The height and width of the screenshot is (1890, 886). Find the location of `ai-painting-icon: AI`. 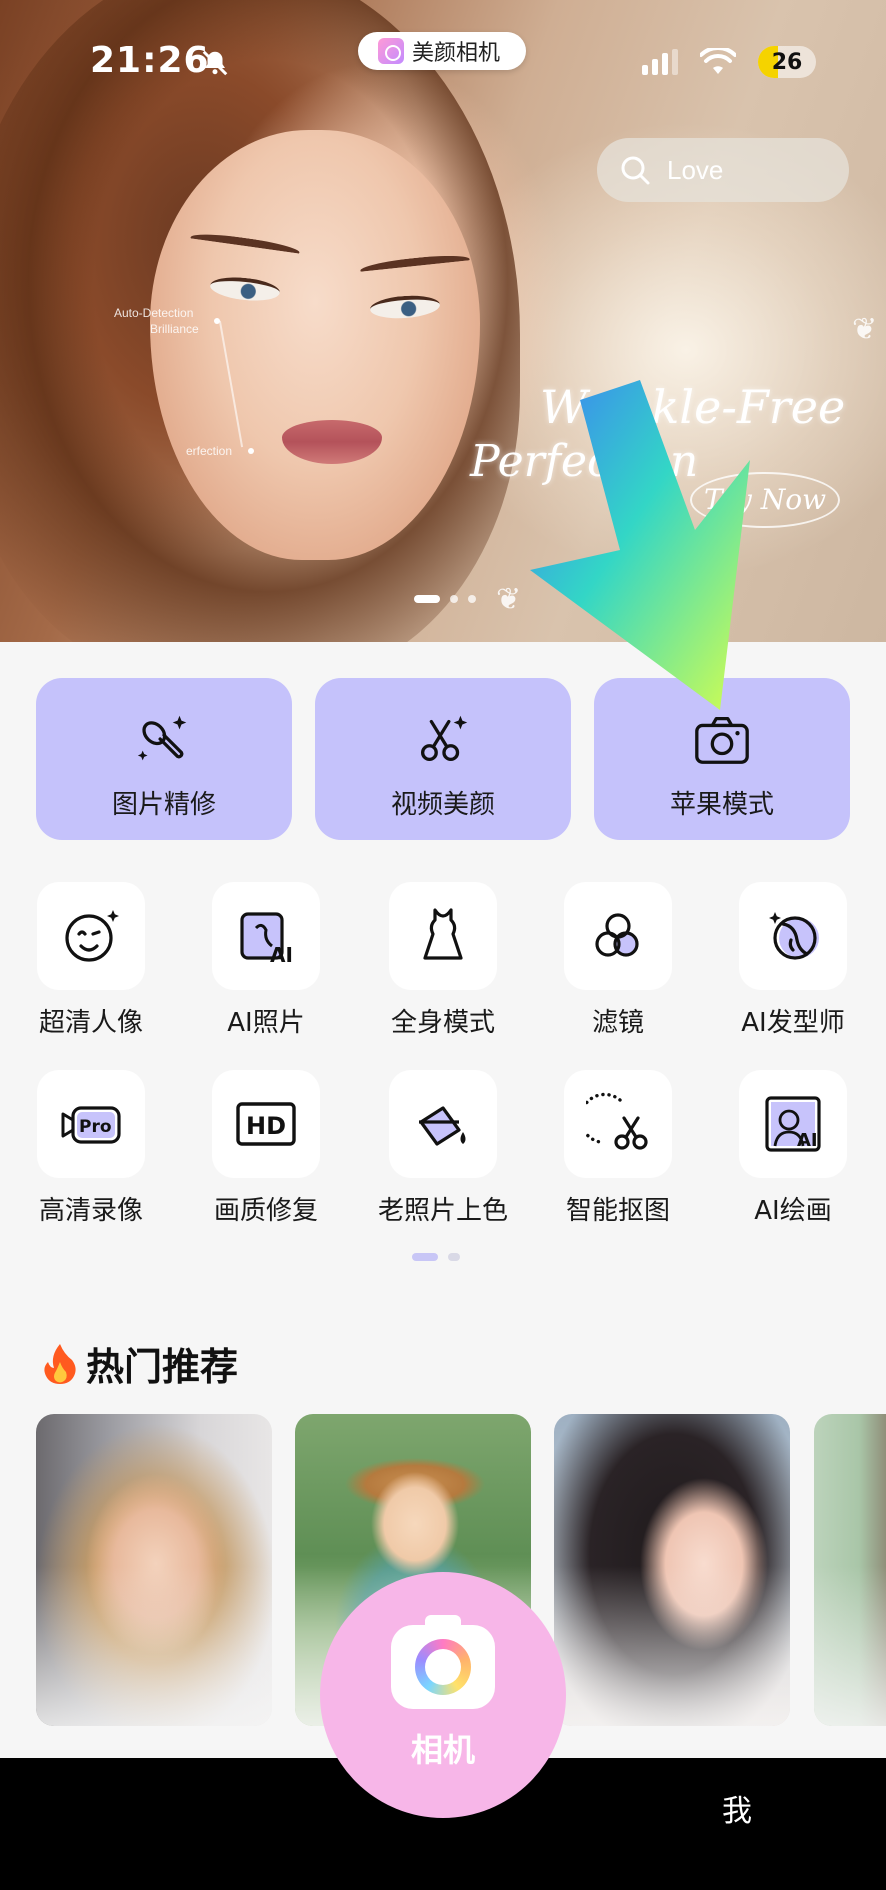

ai-painting-icon: AI is located at coordinates (793, 1124).